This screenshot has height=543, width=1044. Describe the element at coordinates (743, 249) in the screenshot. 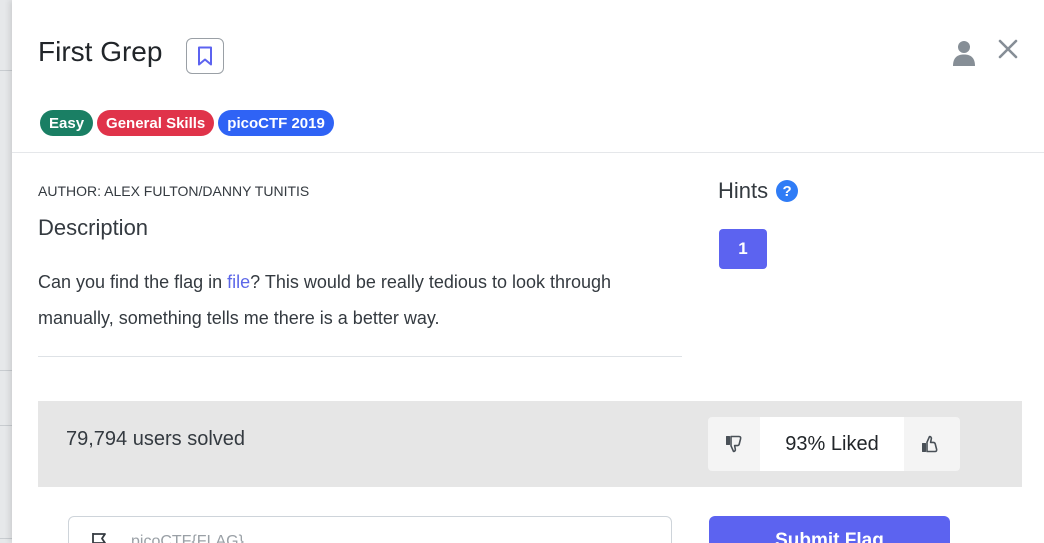

I see `hint-button-1: 1` at that location.